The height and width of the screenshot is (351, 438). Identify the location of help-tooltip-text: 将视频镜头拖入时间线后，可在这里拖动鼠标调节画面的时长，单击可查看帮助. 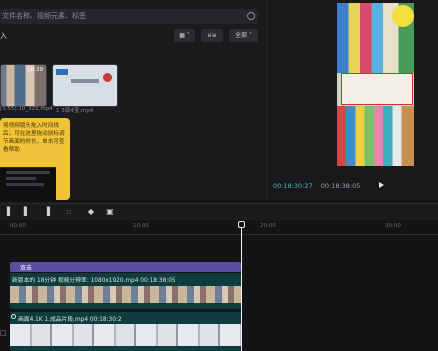
(34, 138).